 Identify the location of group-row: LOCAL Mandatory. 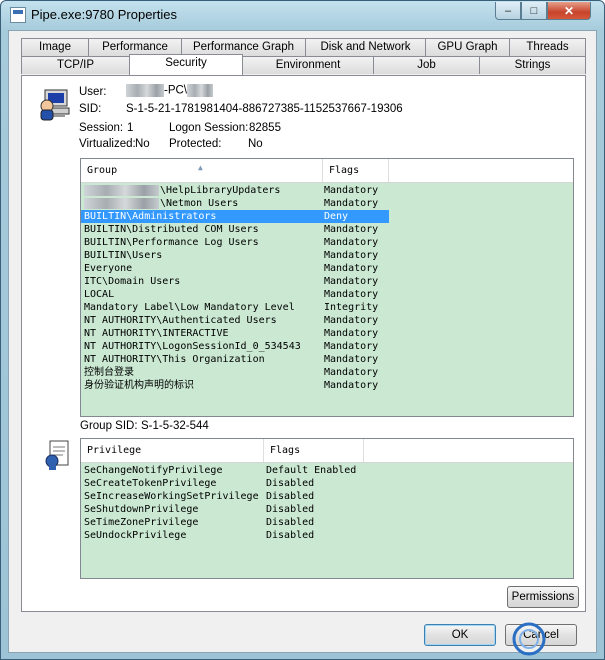
(235, 294).